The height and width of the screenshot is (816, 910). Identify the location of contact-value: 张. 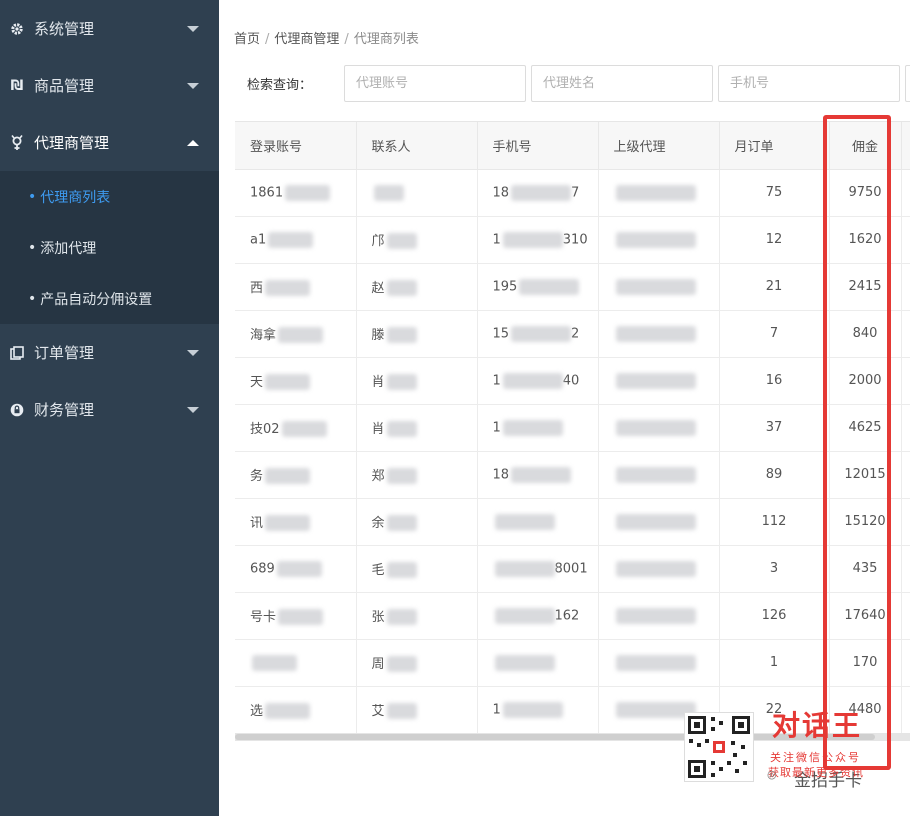
(378, 617).